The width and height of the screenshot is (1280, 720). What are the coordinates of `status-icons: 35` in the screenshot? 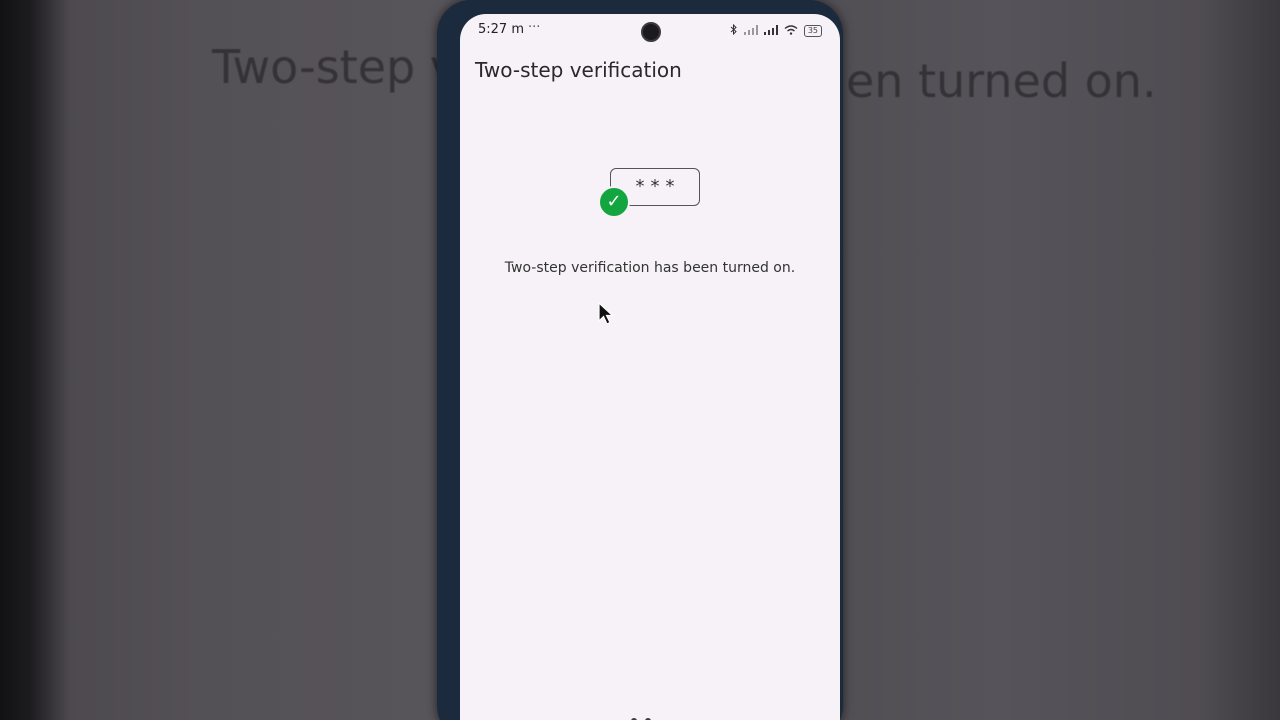 It's located at (776, 30).